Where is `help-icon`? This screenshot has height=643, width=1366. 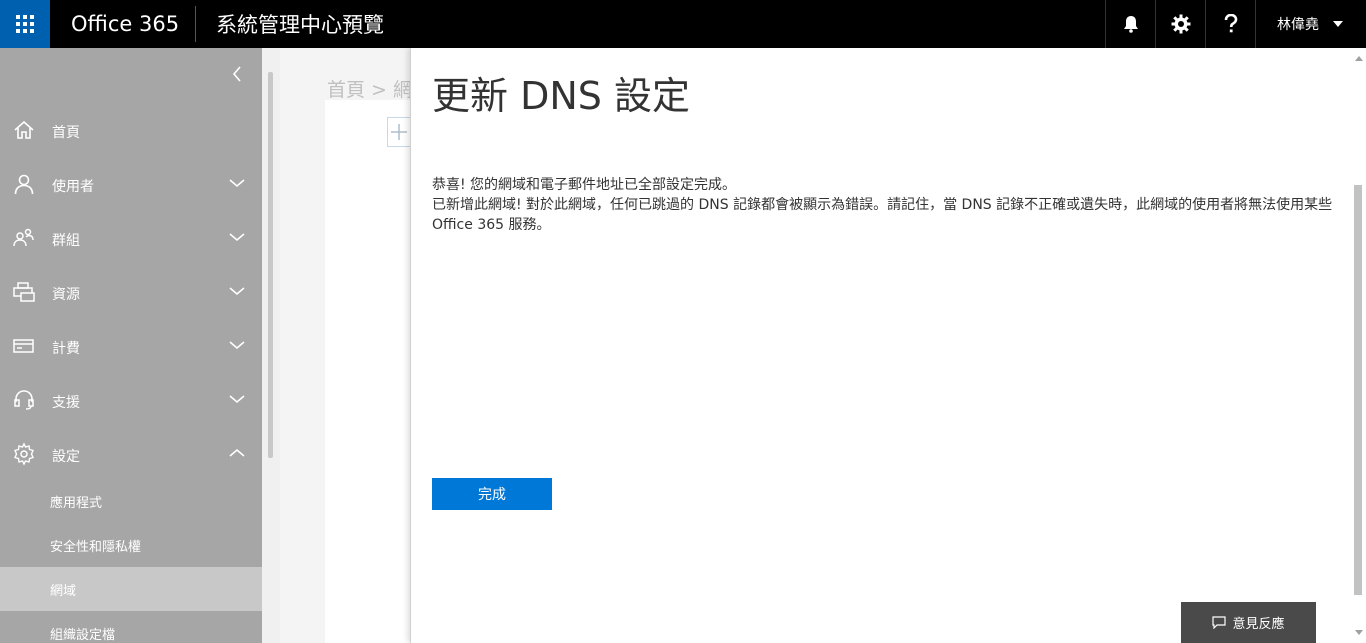 help-icon is located at coordinates (1231, 23).